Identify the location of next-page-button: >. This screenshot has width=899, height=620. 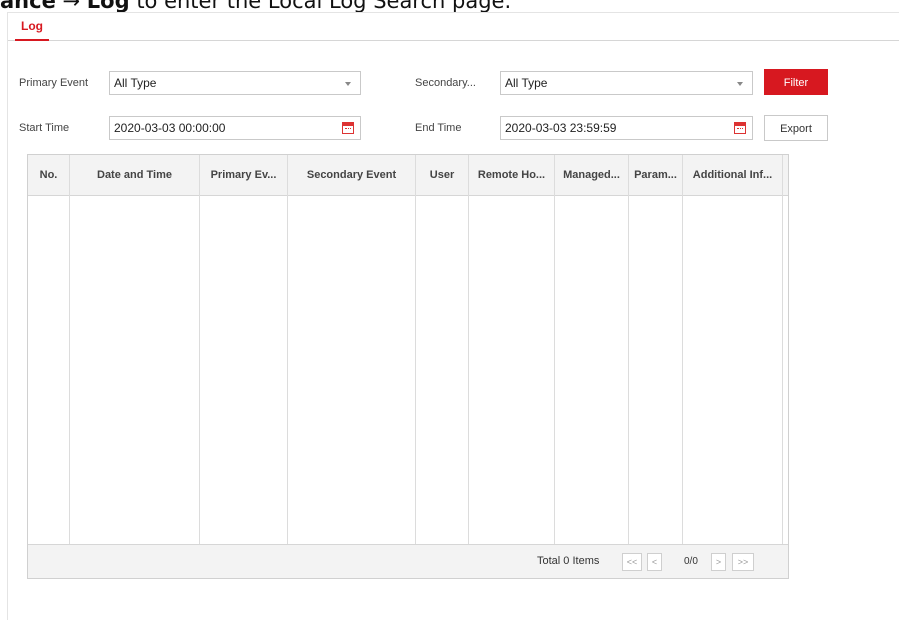
(718, 562).